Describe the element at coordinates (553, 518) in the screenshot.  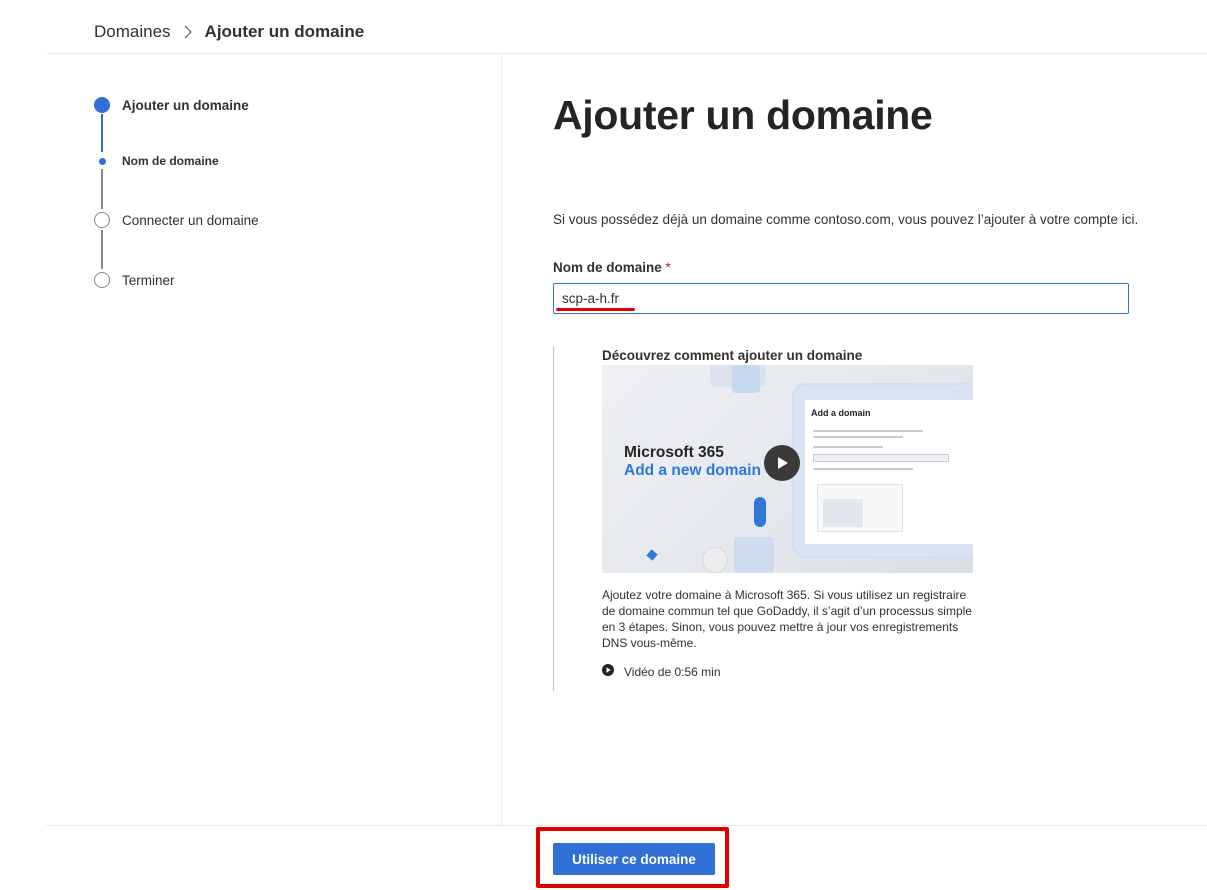
I see `learn-card-accent-bar` at that location.